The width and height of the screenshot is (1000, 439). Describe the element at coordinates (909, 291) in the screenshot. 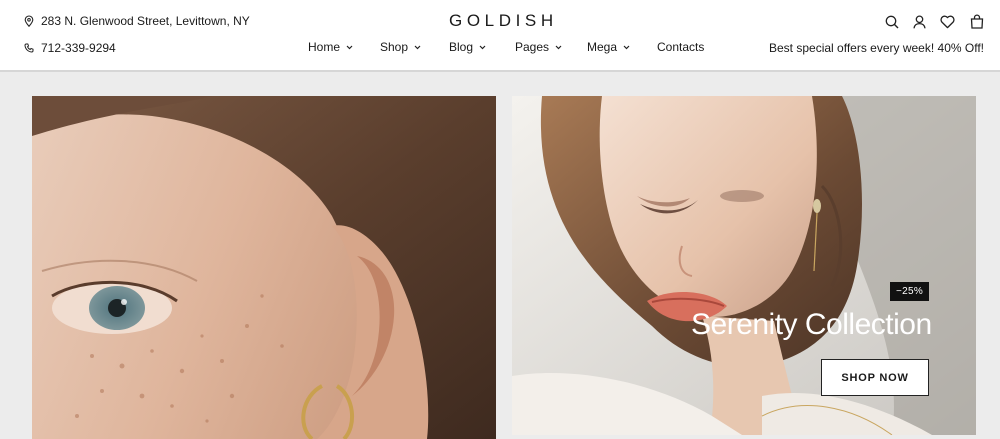

I see `discount-badge: −25%` at that location.